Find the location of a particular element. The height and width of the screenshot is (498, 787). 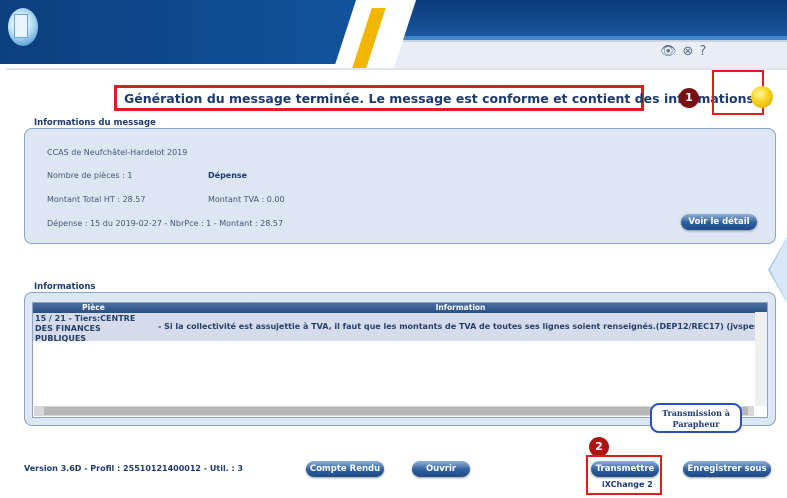

message-info-title: Informations du message is located at coordinates (95, 123).